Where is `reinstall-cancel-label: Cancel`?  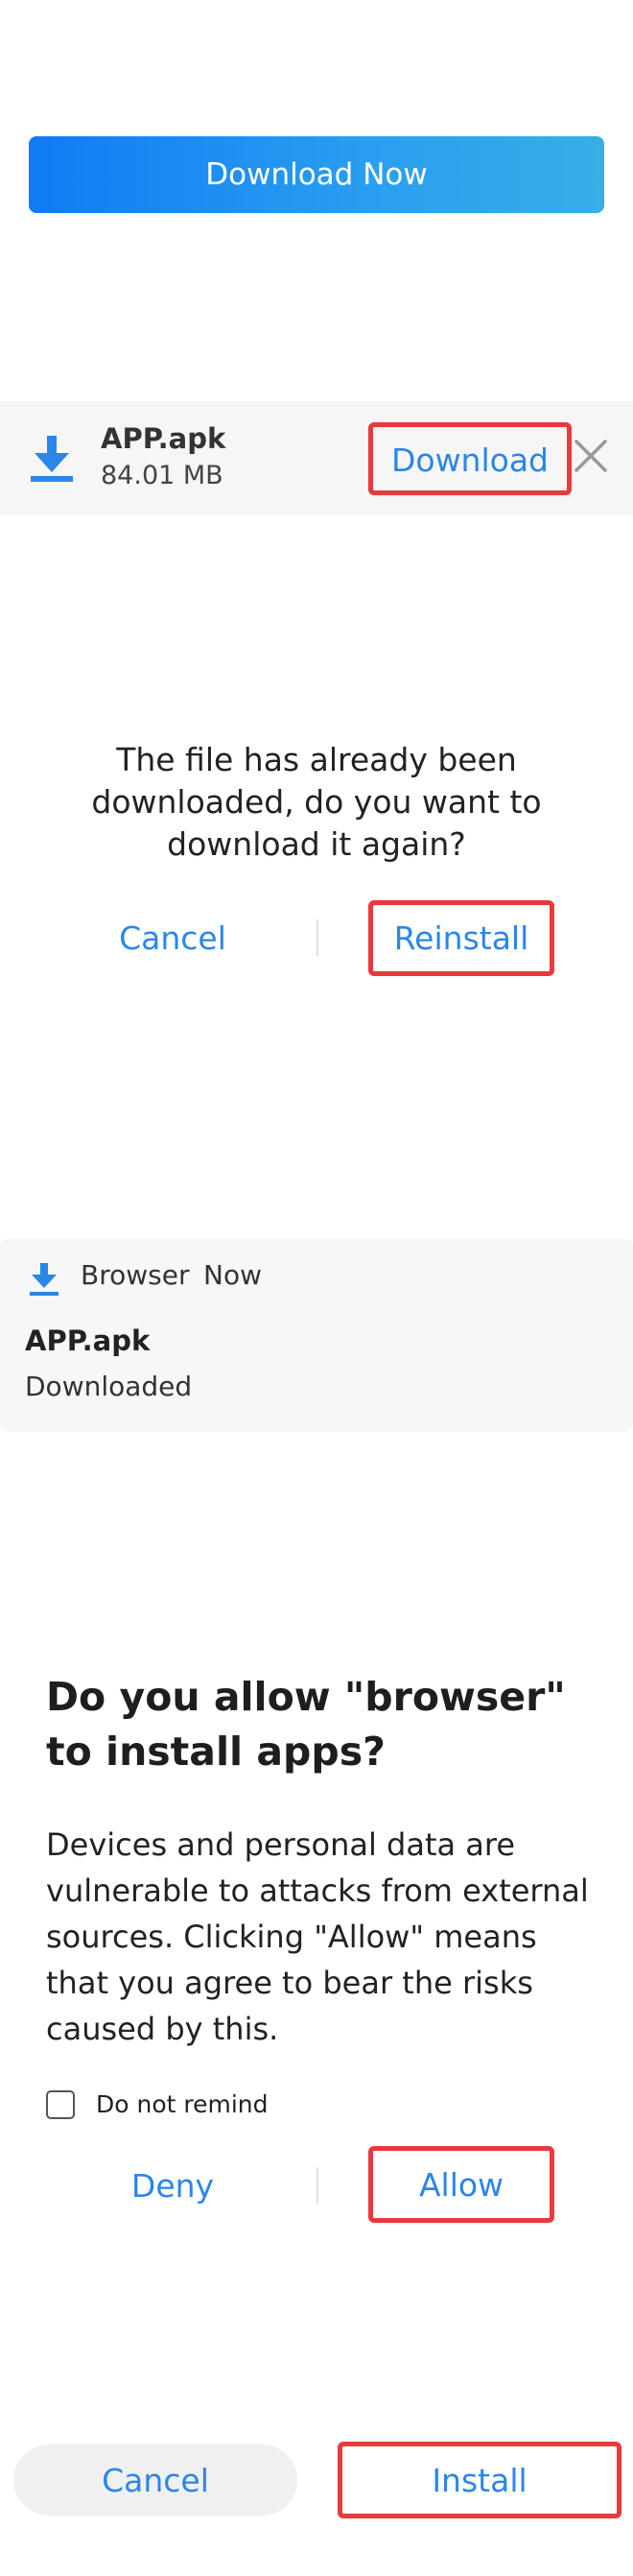 reinstall-cancel-label: Cancel is located at coordinates (173, 937).